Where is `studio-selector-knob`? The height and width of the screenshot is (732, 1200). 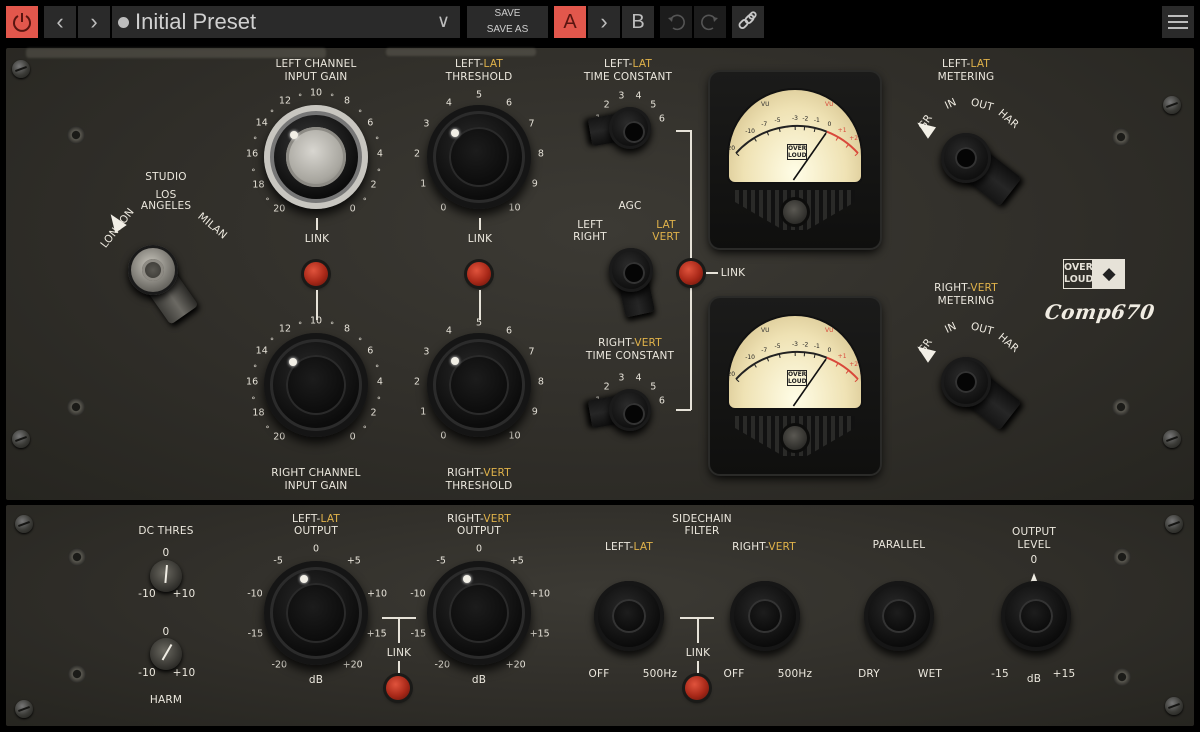 studio-selector-knob is located at coordinates (151, 267).